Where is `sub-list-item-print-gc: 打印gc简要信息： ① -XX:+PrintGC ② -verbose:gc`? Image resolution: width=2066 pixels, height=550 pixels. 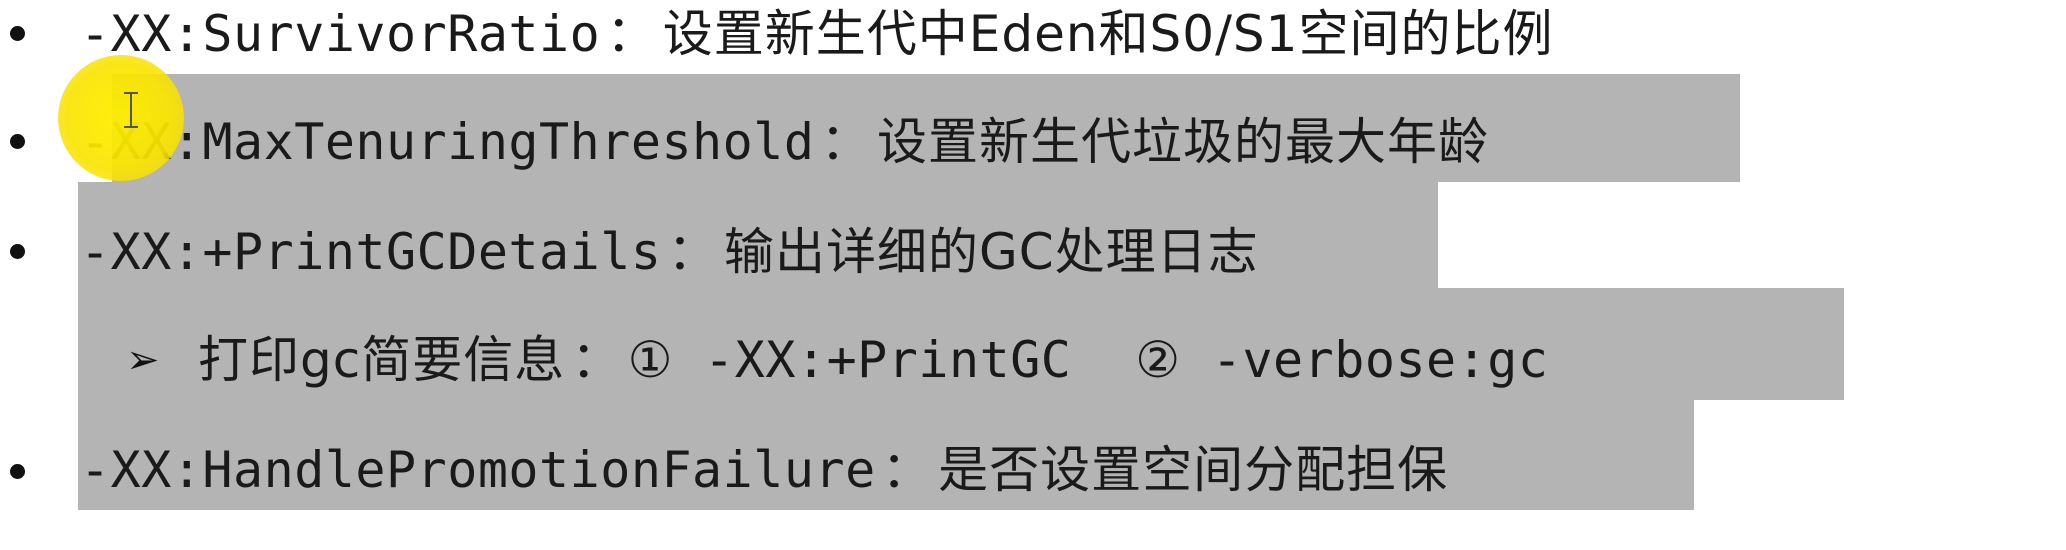
sub-list-item-print-gc: 打印gc简要信息： ① -XX:+PrintGC ② -verbose:gc is located at coordinates (873, 360).